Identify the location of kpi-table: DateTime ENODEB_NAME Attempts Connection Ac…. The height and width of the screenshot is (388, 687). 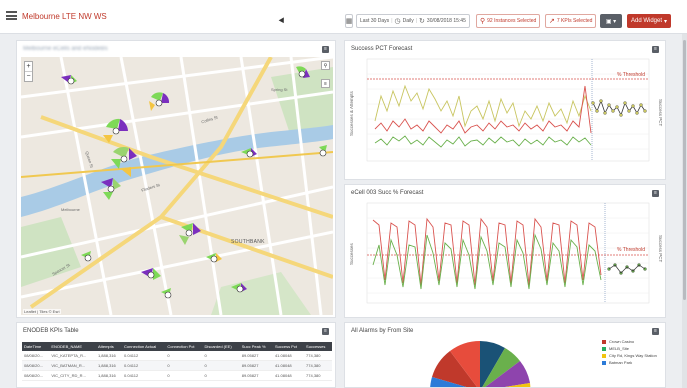
(177, 361).